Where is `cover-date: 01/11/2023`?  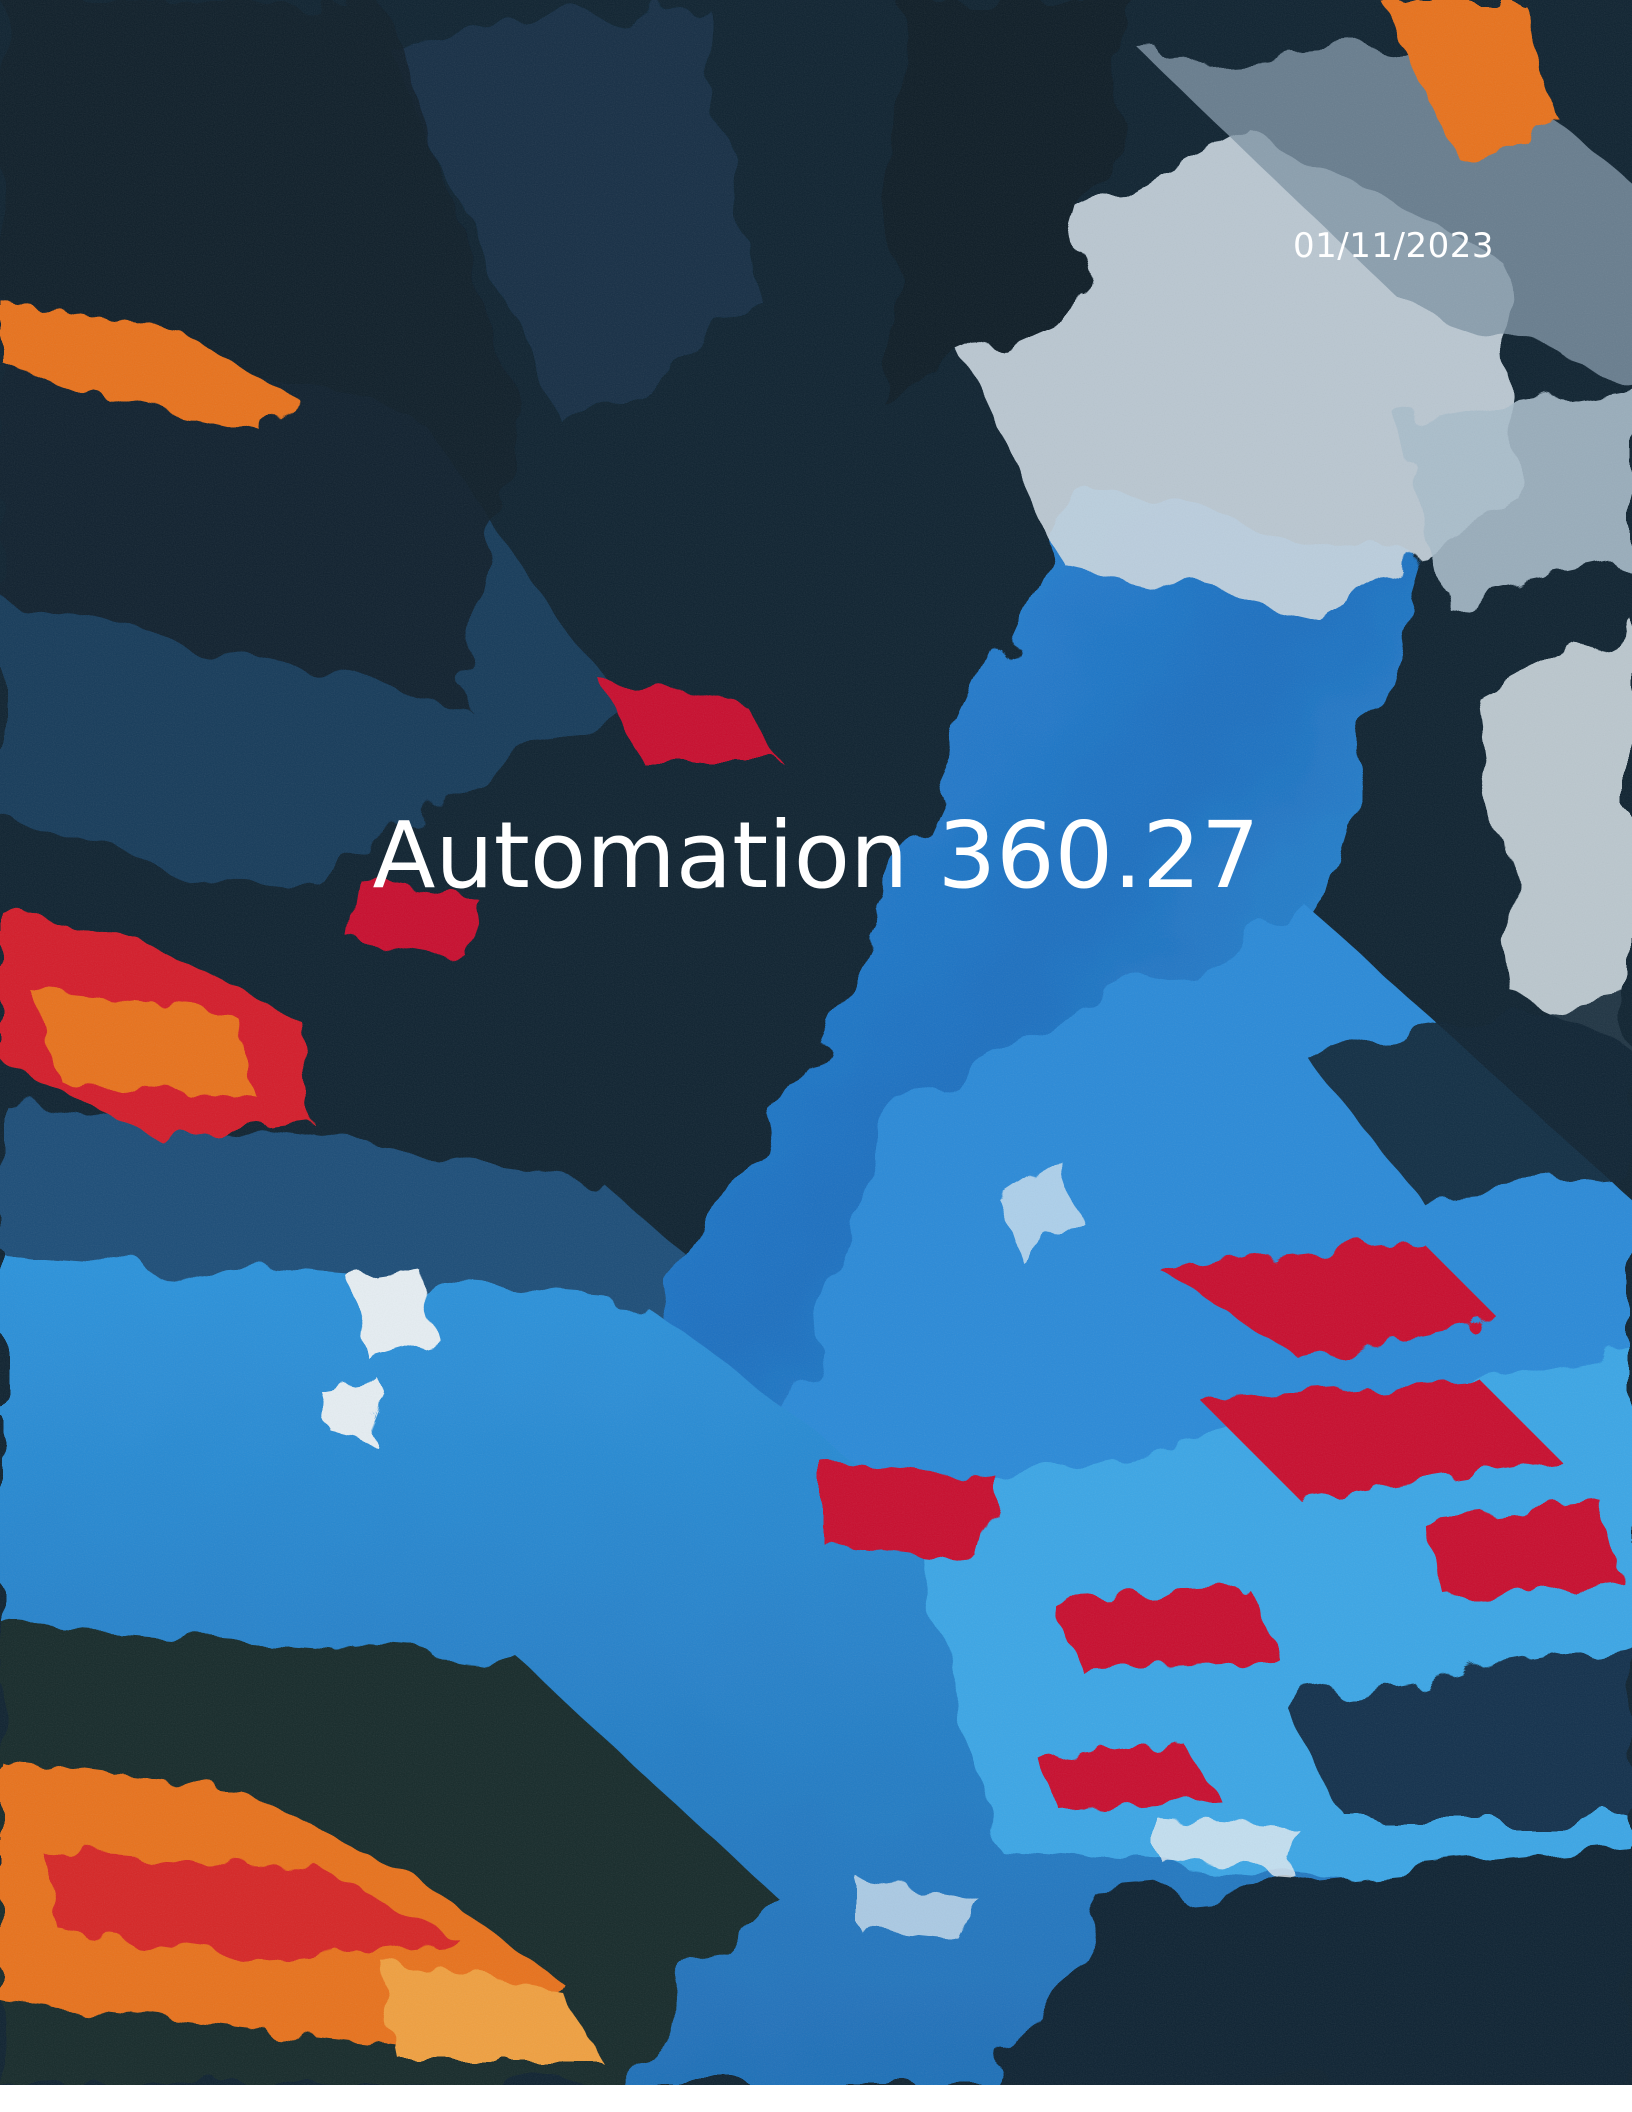
cover-date: 01/11/2023 is located at coordinates (1393, 246).